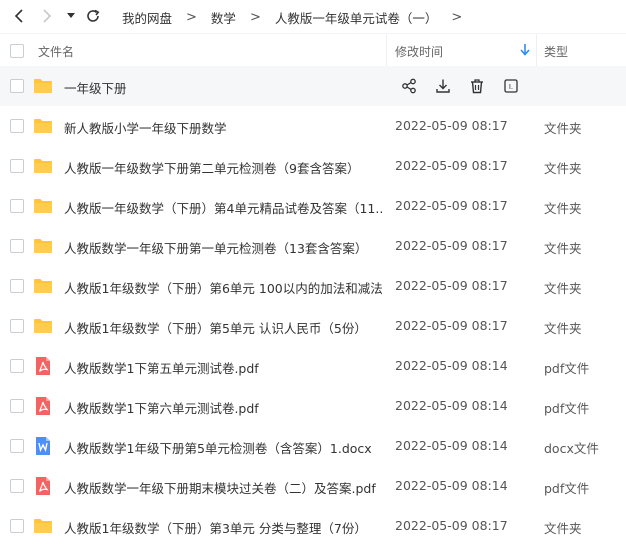  I want to click on svg-text: I., so click(511, 87).